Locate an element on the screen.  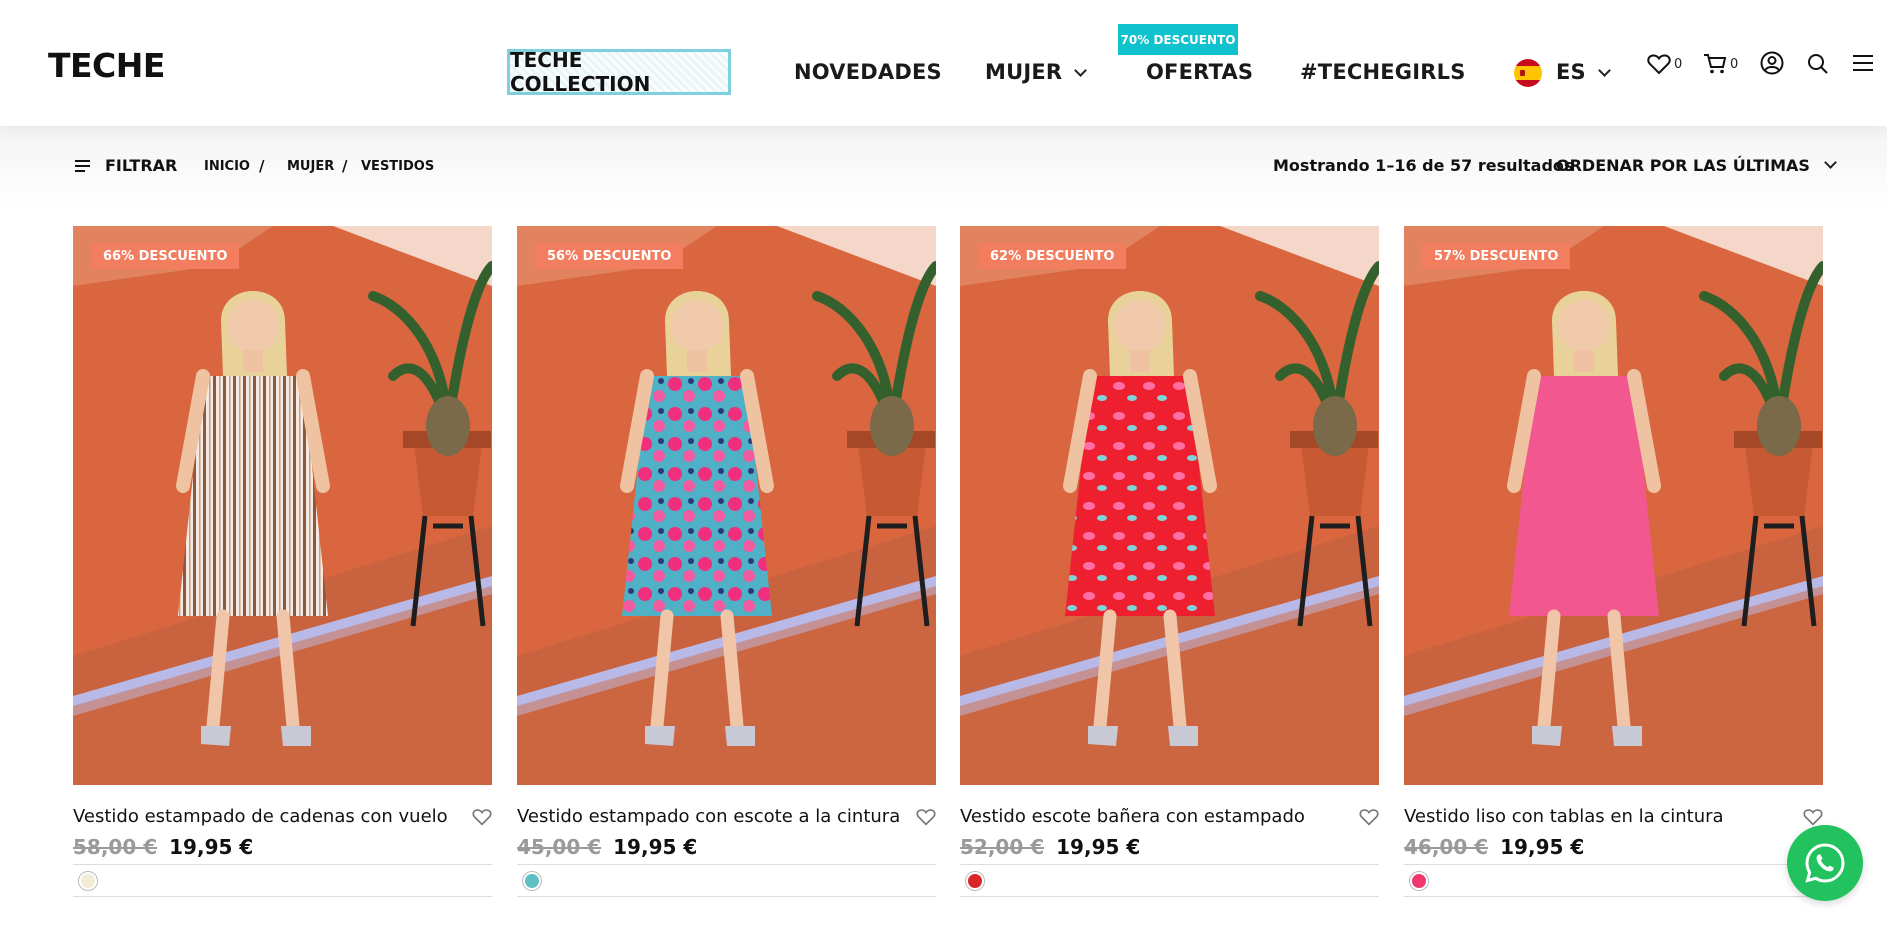
discount-badge: 66% DESCUENTO is located at coordinates (165, 256).